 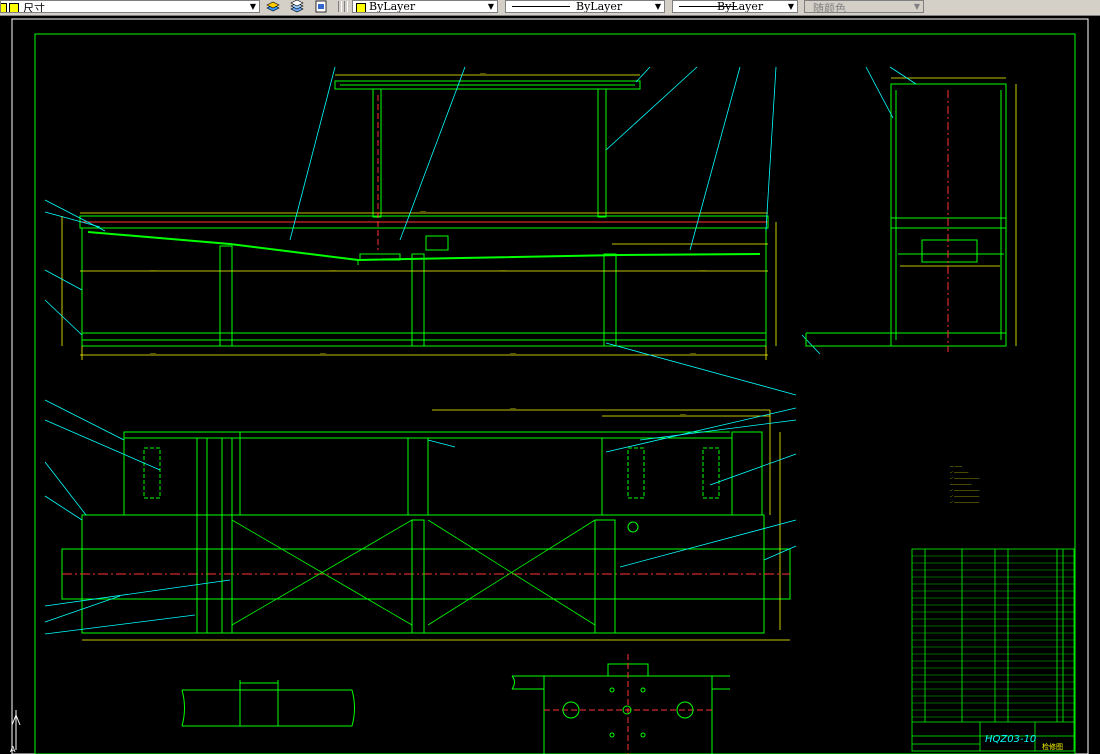 What do you see at coordinates (1052, 746) in the screenshot?
I see `part-name: 检修图` at bounding box center [1052, 746].